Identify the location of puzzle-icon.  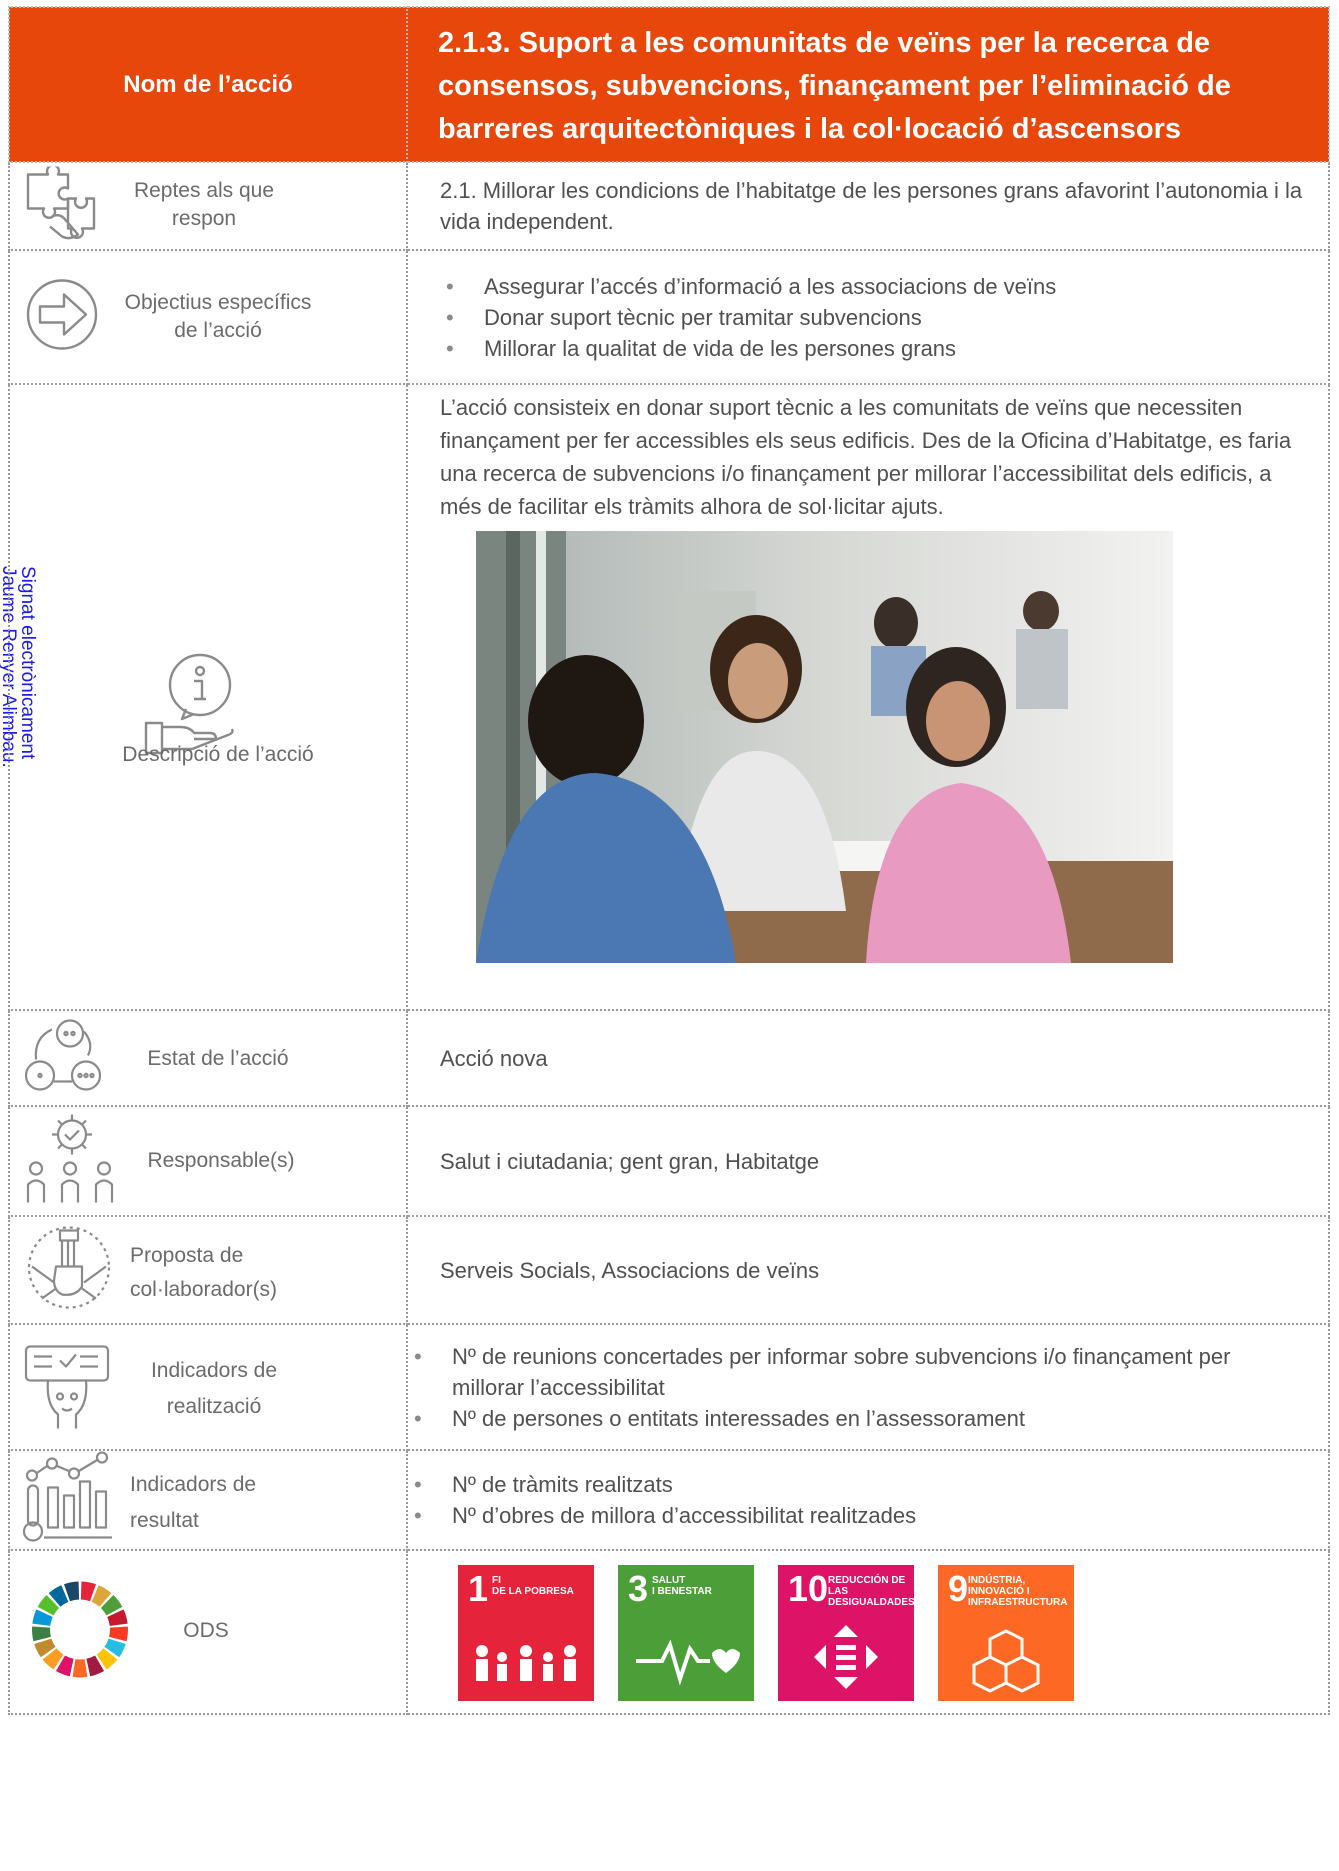
(62, 205).